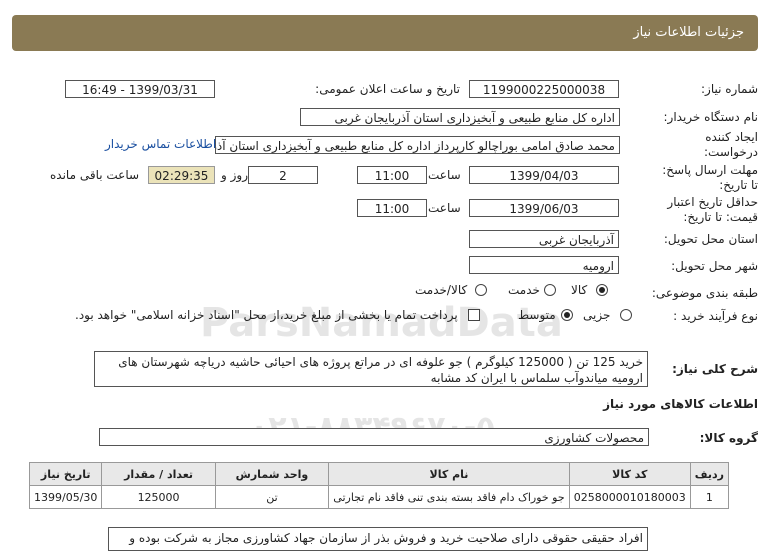 The image size is (770, 551). I want to click on cell-row: 1, so click(709, 497).